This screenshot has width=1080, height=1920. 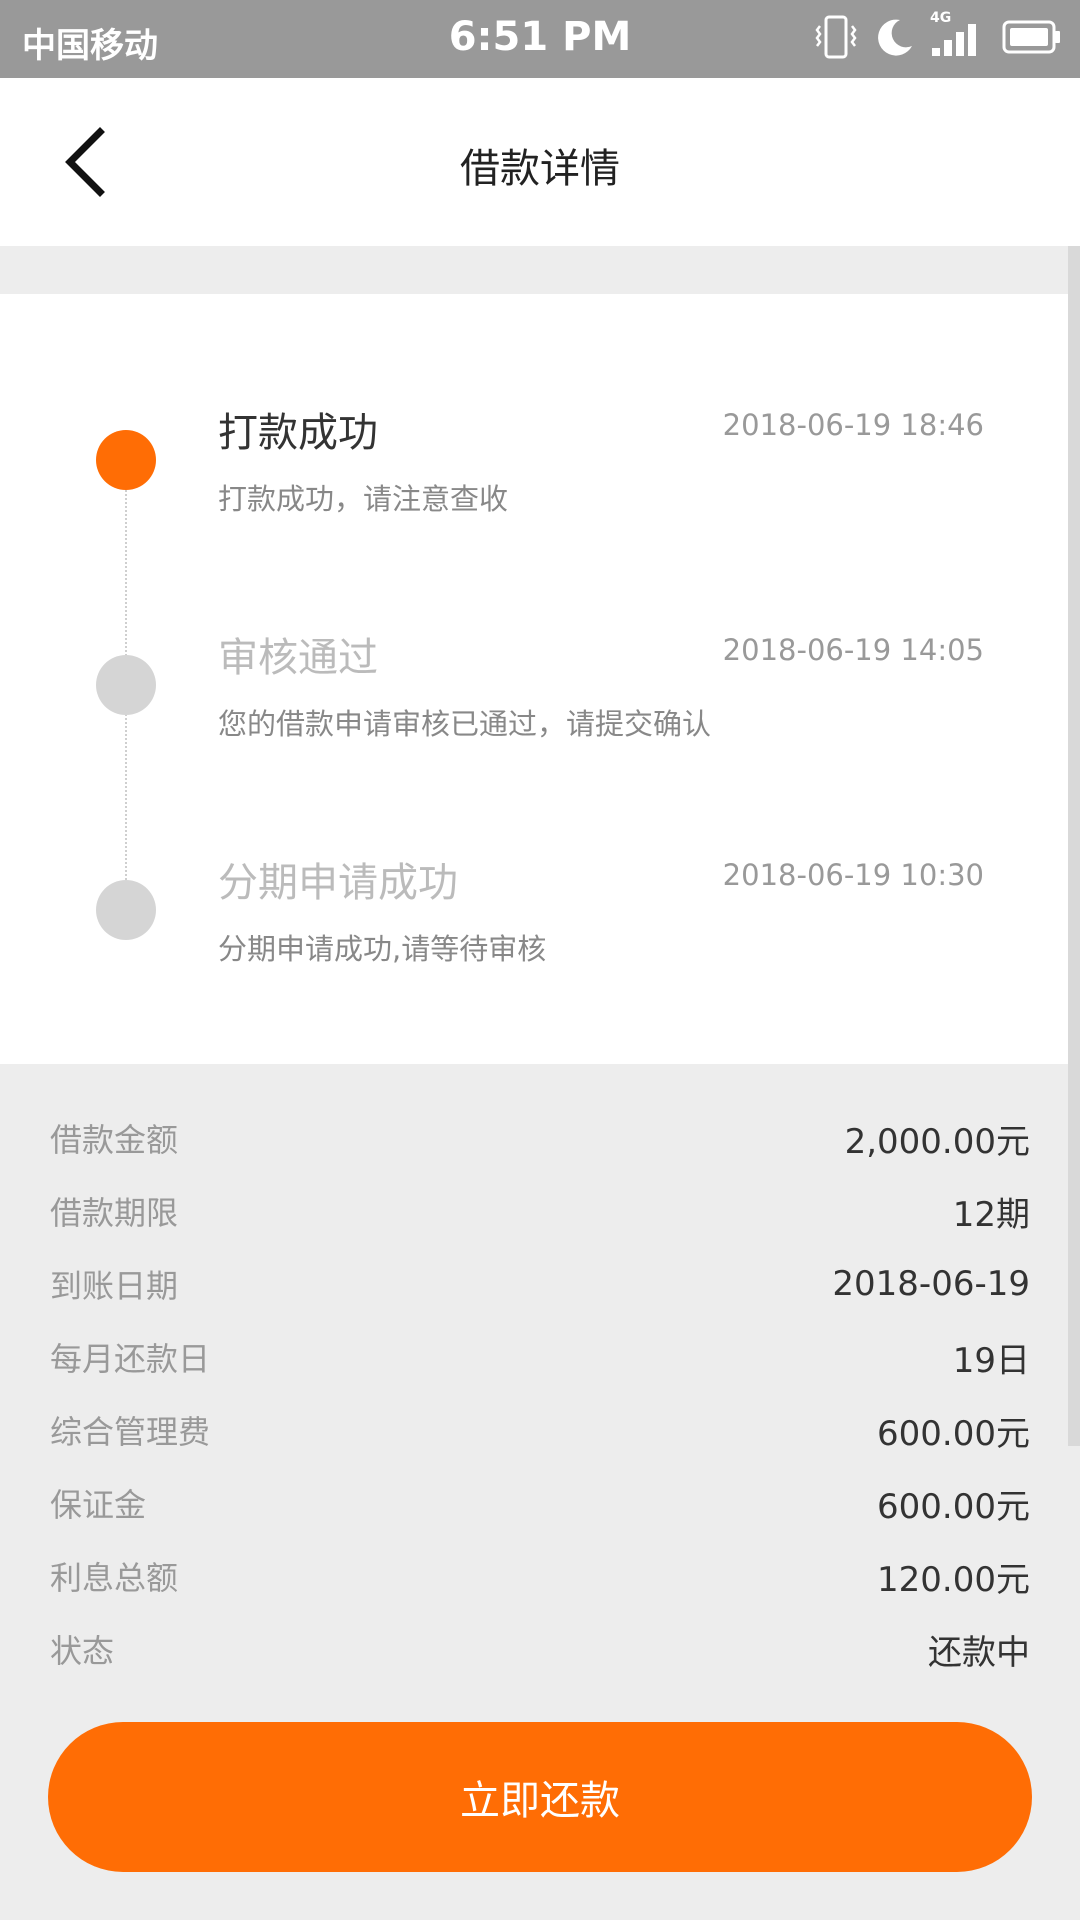 What do you see at coordinates (114, 1213) in the screenshot?
I see `detail-label: 借款期限` at bounding box center [114, 1213].